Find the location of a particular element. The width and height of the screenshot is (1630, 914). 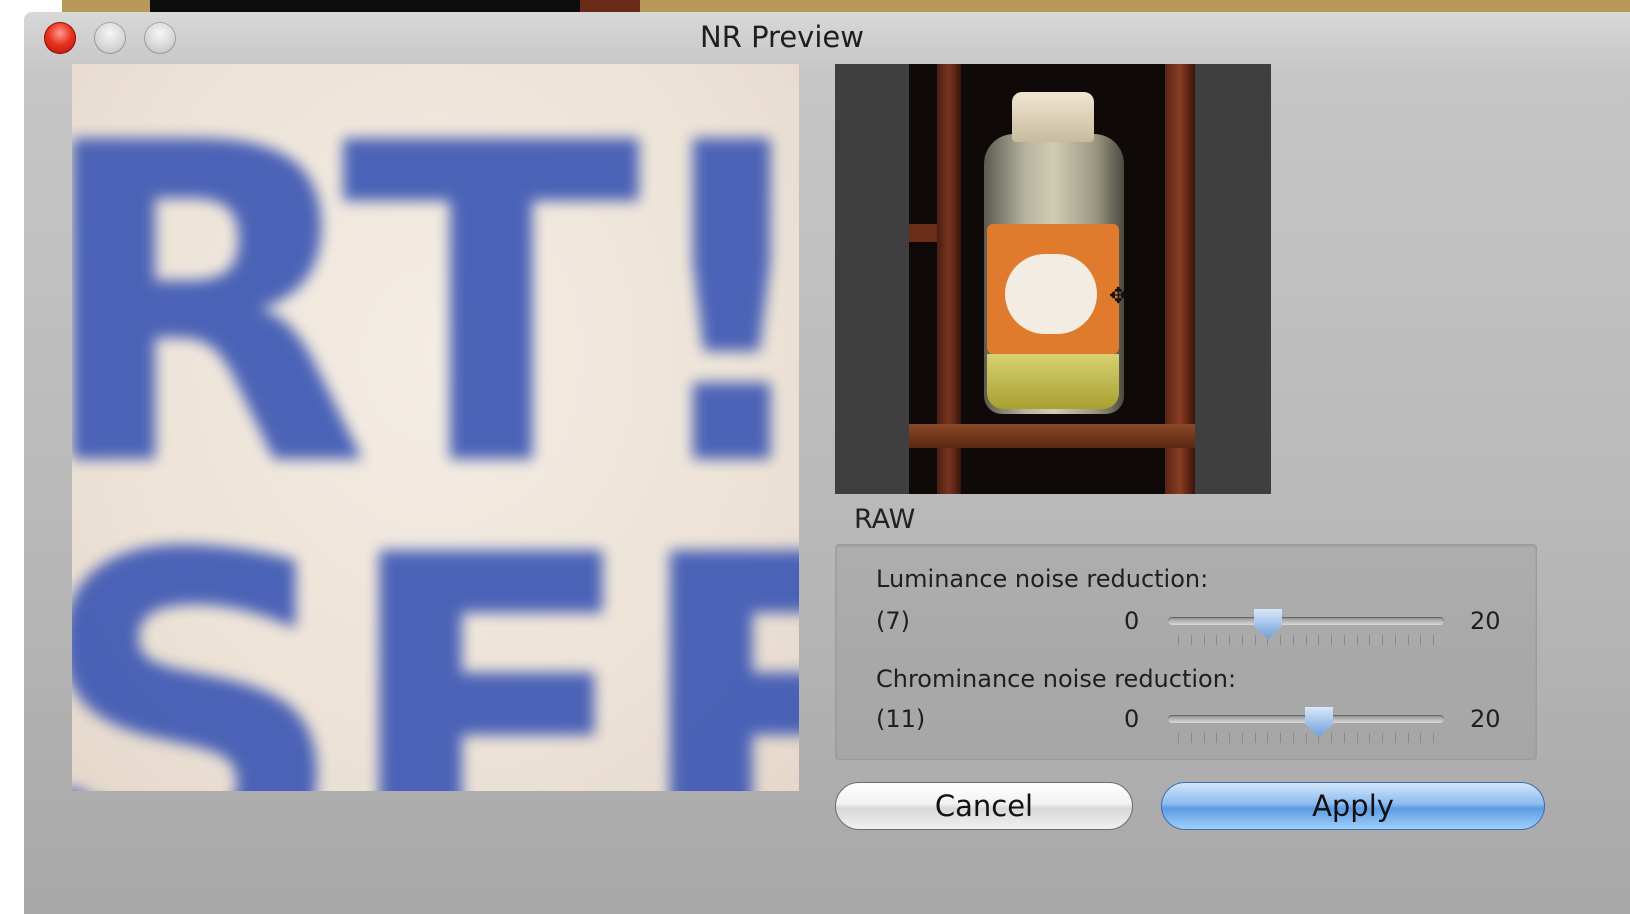

chrominance-title: Chrominance noise reduction: is located at coordinates (1056, 679).